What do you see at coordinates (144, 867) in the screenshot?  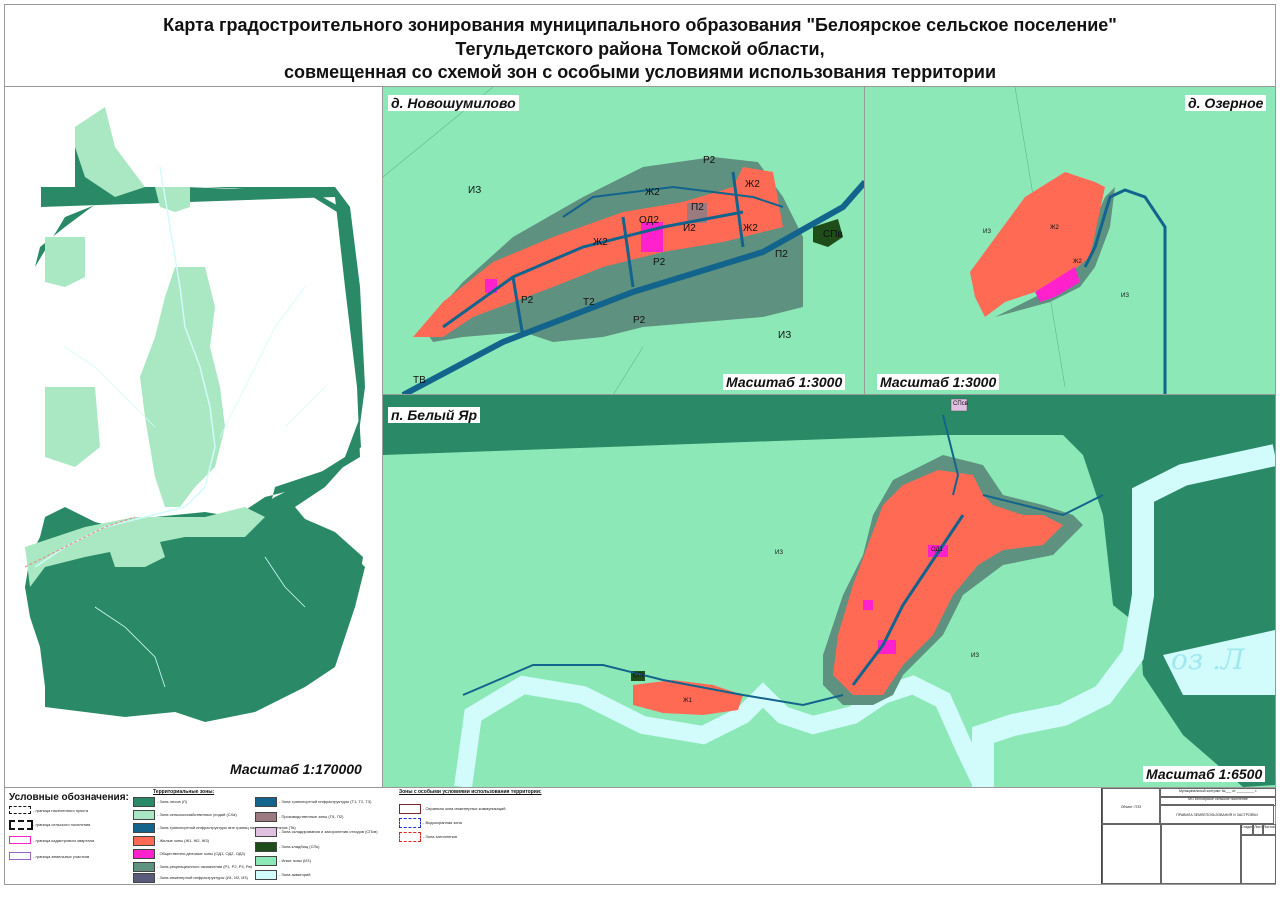 I see `legend-swatch-recreation` at bounding box center [144, 867].